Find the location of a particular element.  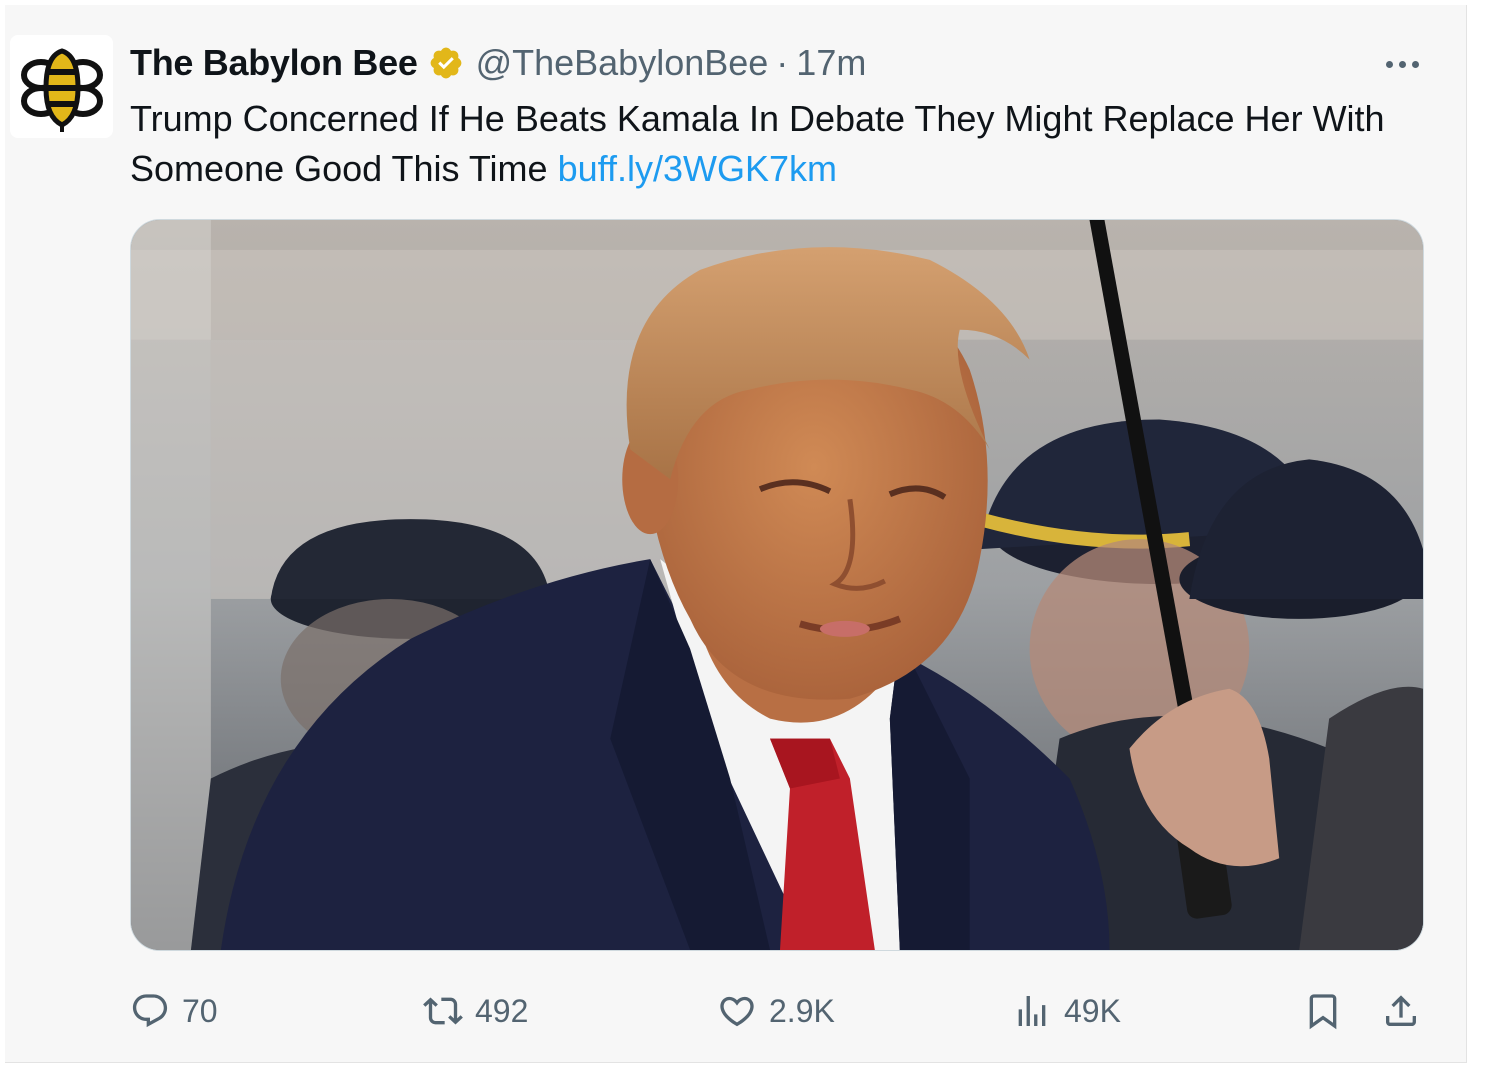

reply-button: 70 is located at coordinates (174, 1011).